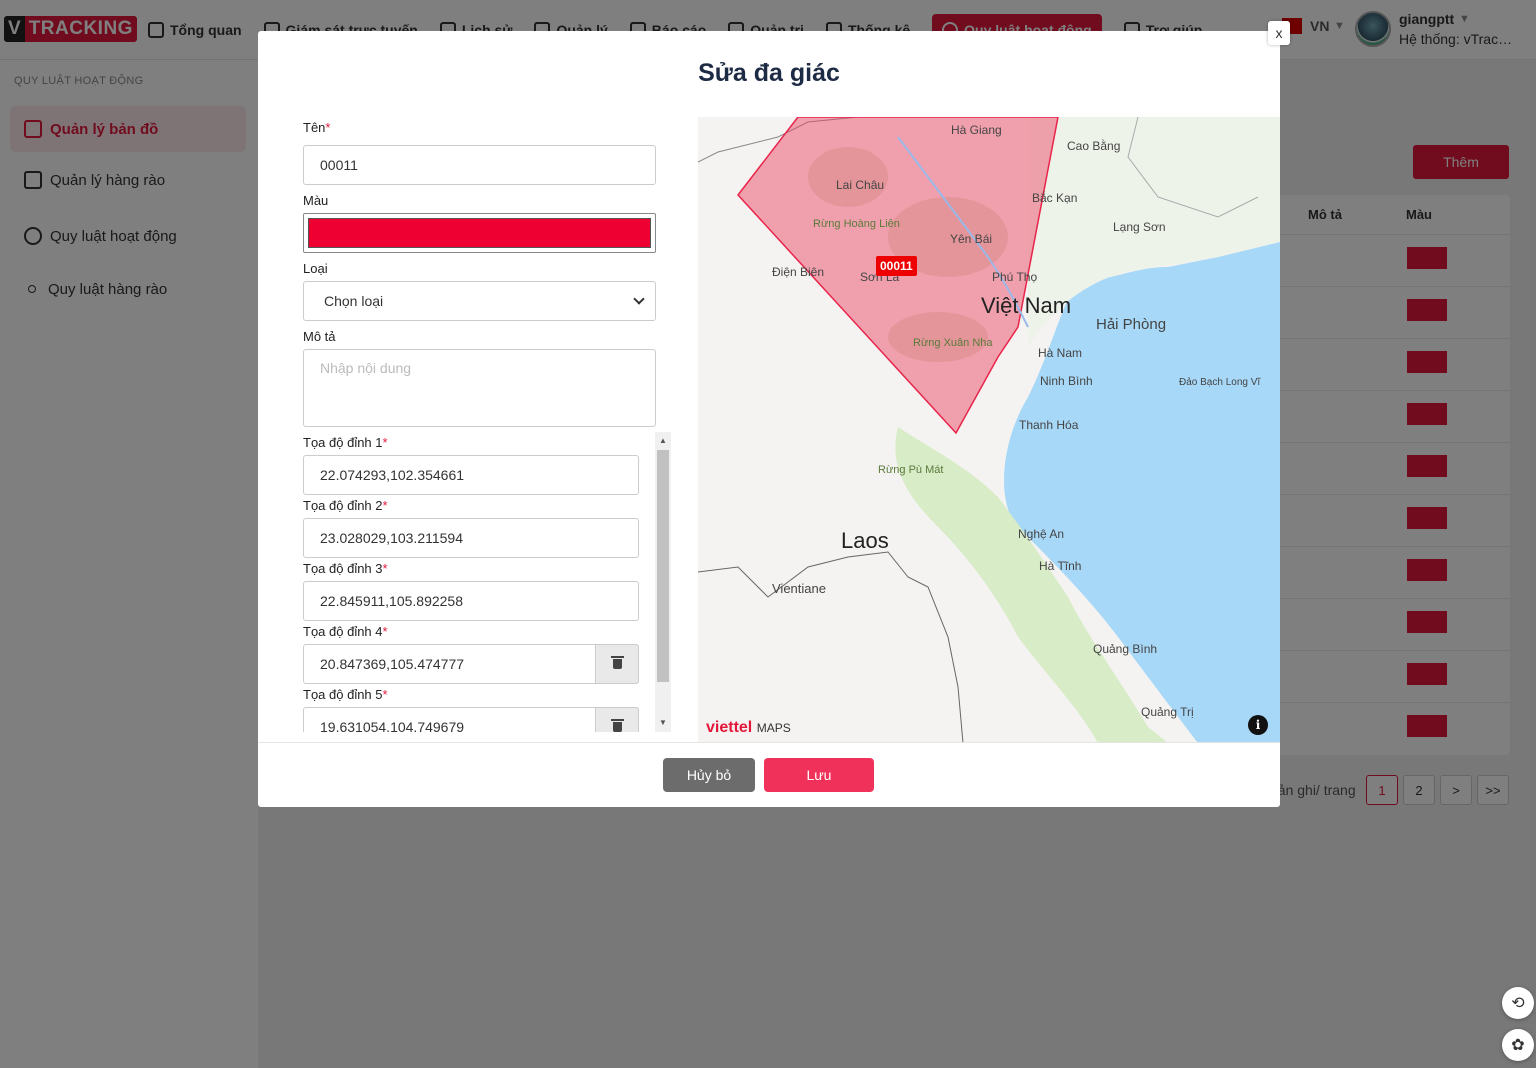 The height and width of the screenshot is (1068, 1536). Describe the element at coordinates (663, 566) in the screenshot. I see `scroll-thumb` at that location.